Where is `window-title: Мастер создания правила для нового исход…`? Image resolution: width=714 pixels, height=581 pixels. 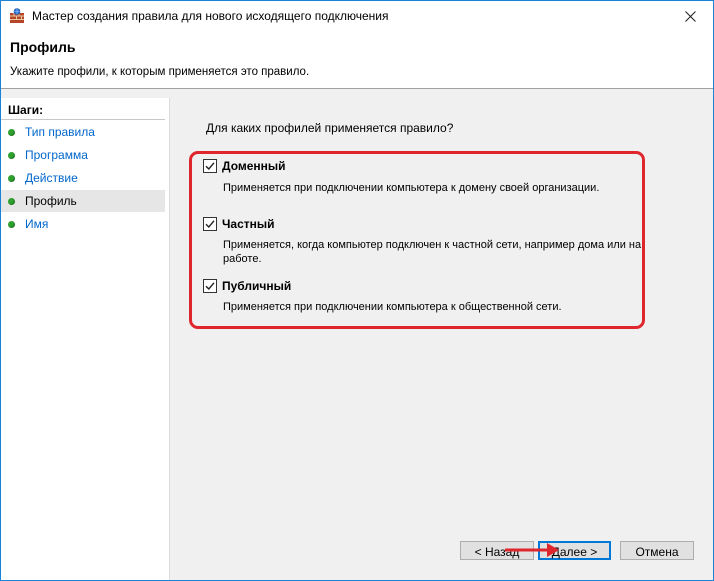 window-title: Мастер создания правила для нового исход… is located at coordinates (210, 16).